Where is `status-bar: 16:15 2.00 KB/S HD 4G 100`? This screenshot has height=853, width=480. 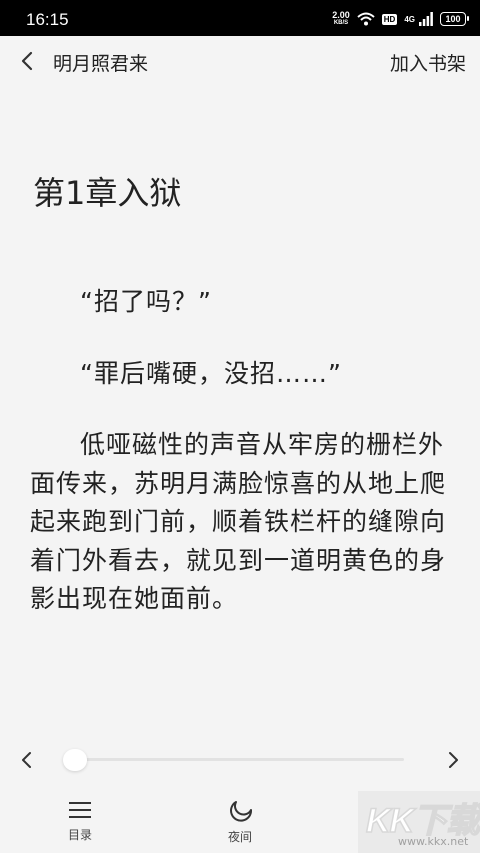
status-bar: 16:15 2.00 KB/S HD 4G 100 is located at coordinates (240, 18).